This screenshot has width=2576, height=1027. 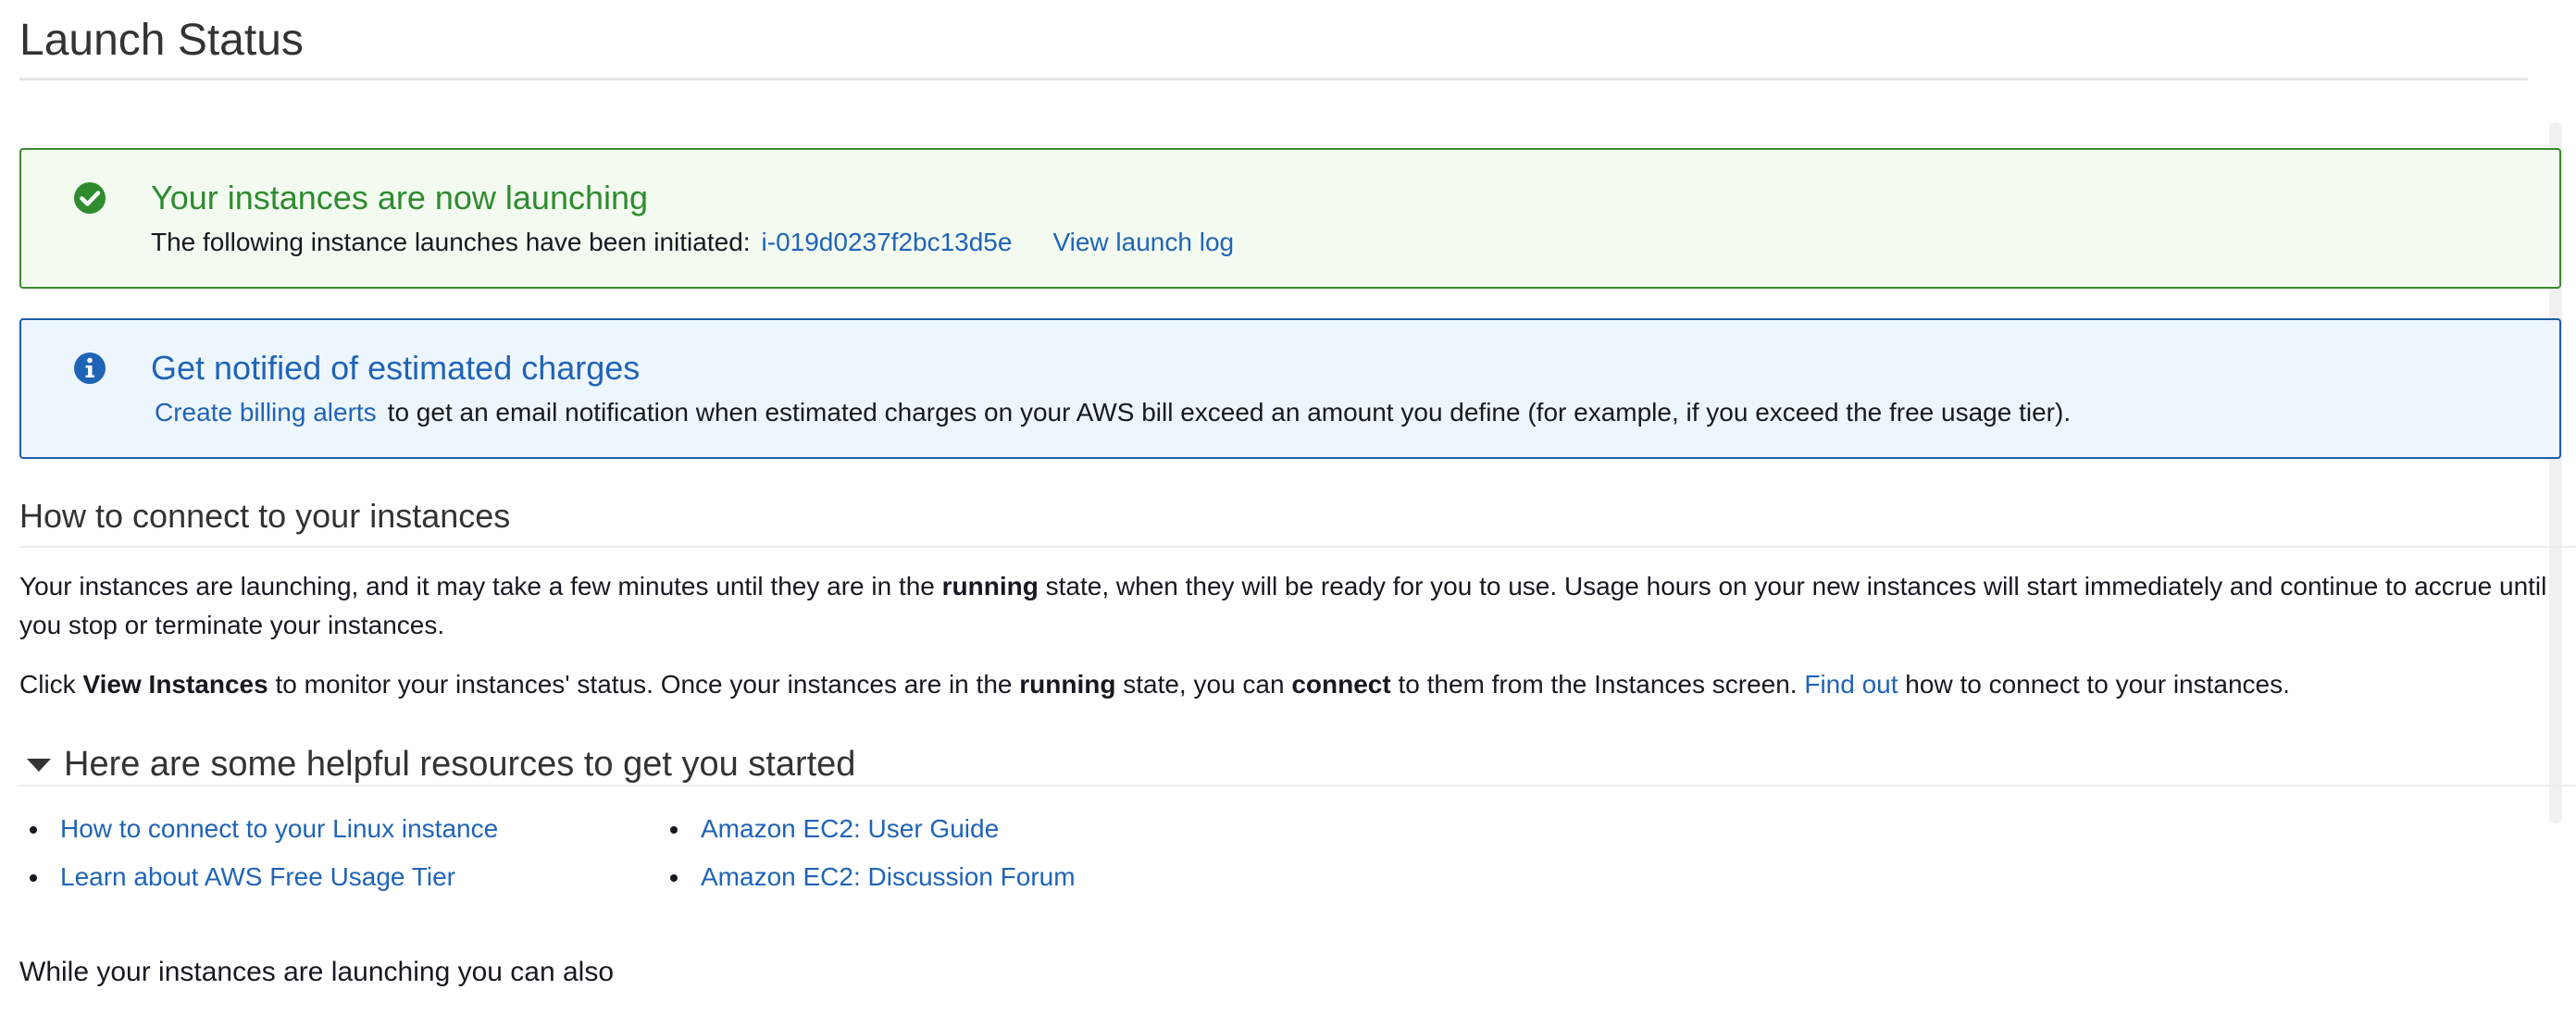 I want to click on para2-bold-connect: connect, so click(x=1341, y=684).